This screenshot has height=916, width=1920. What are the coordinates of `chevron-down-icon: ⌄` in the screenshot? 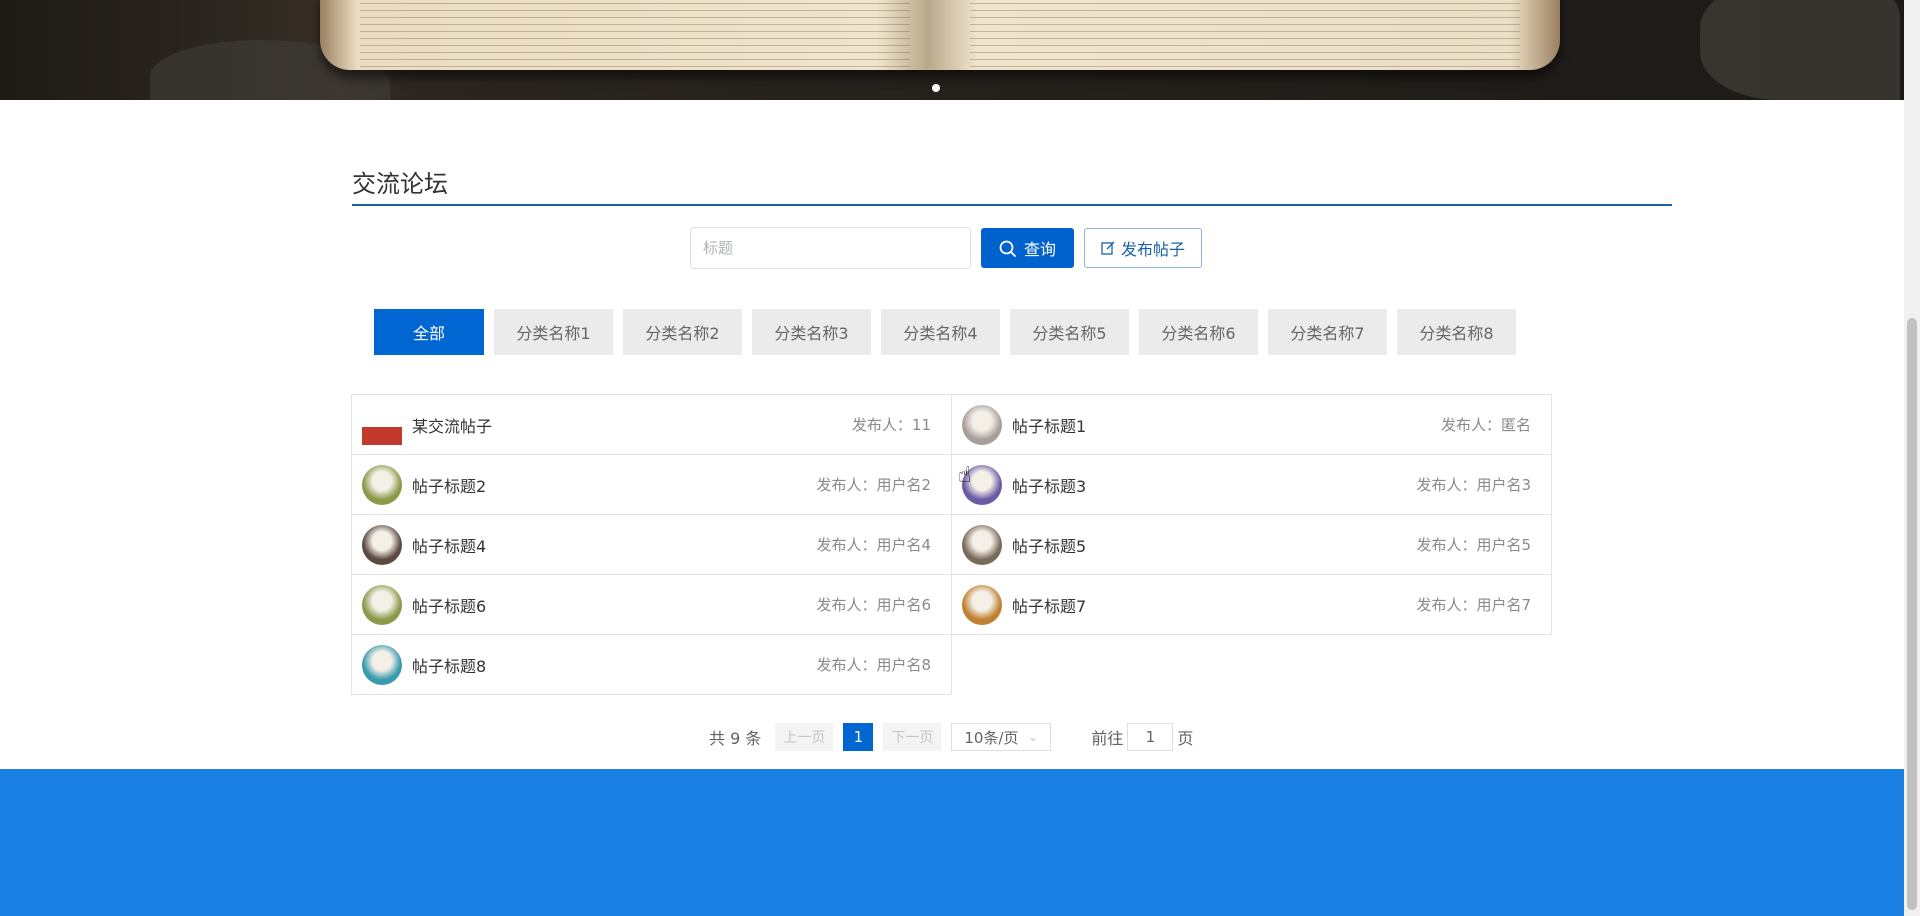 It's located at (1033, 737).